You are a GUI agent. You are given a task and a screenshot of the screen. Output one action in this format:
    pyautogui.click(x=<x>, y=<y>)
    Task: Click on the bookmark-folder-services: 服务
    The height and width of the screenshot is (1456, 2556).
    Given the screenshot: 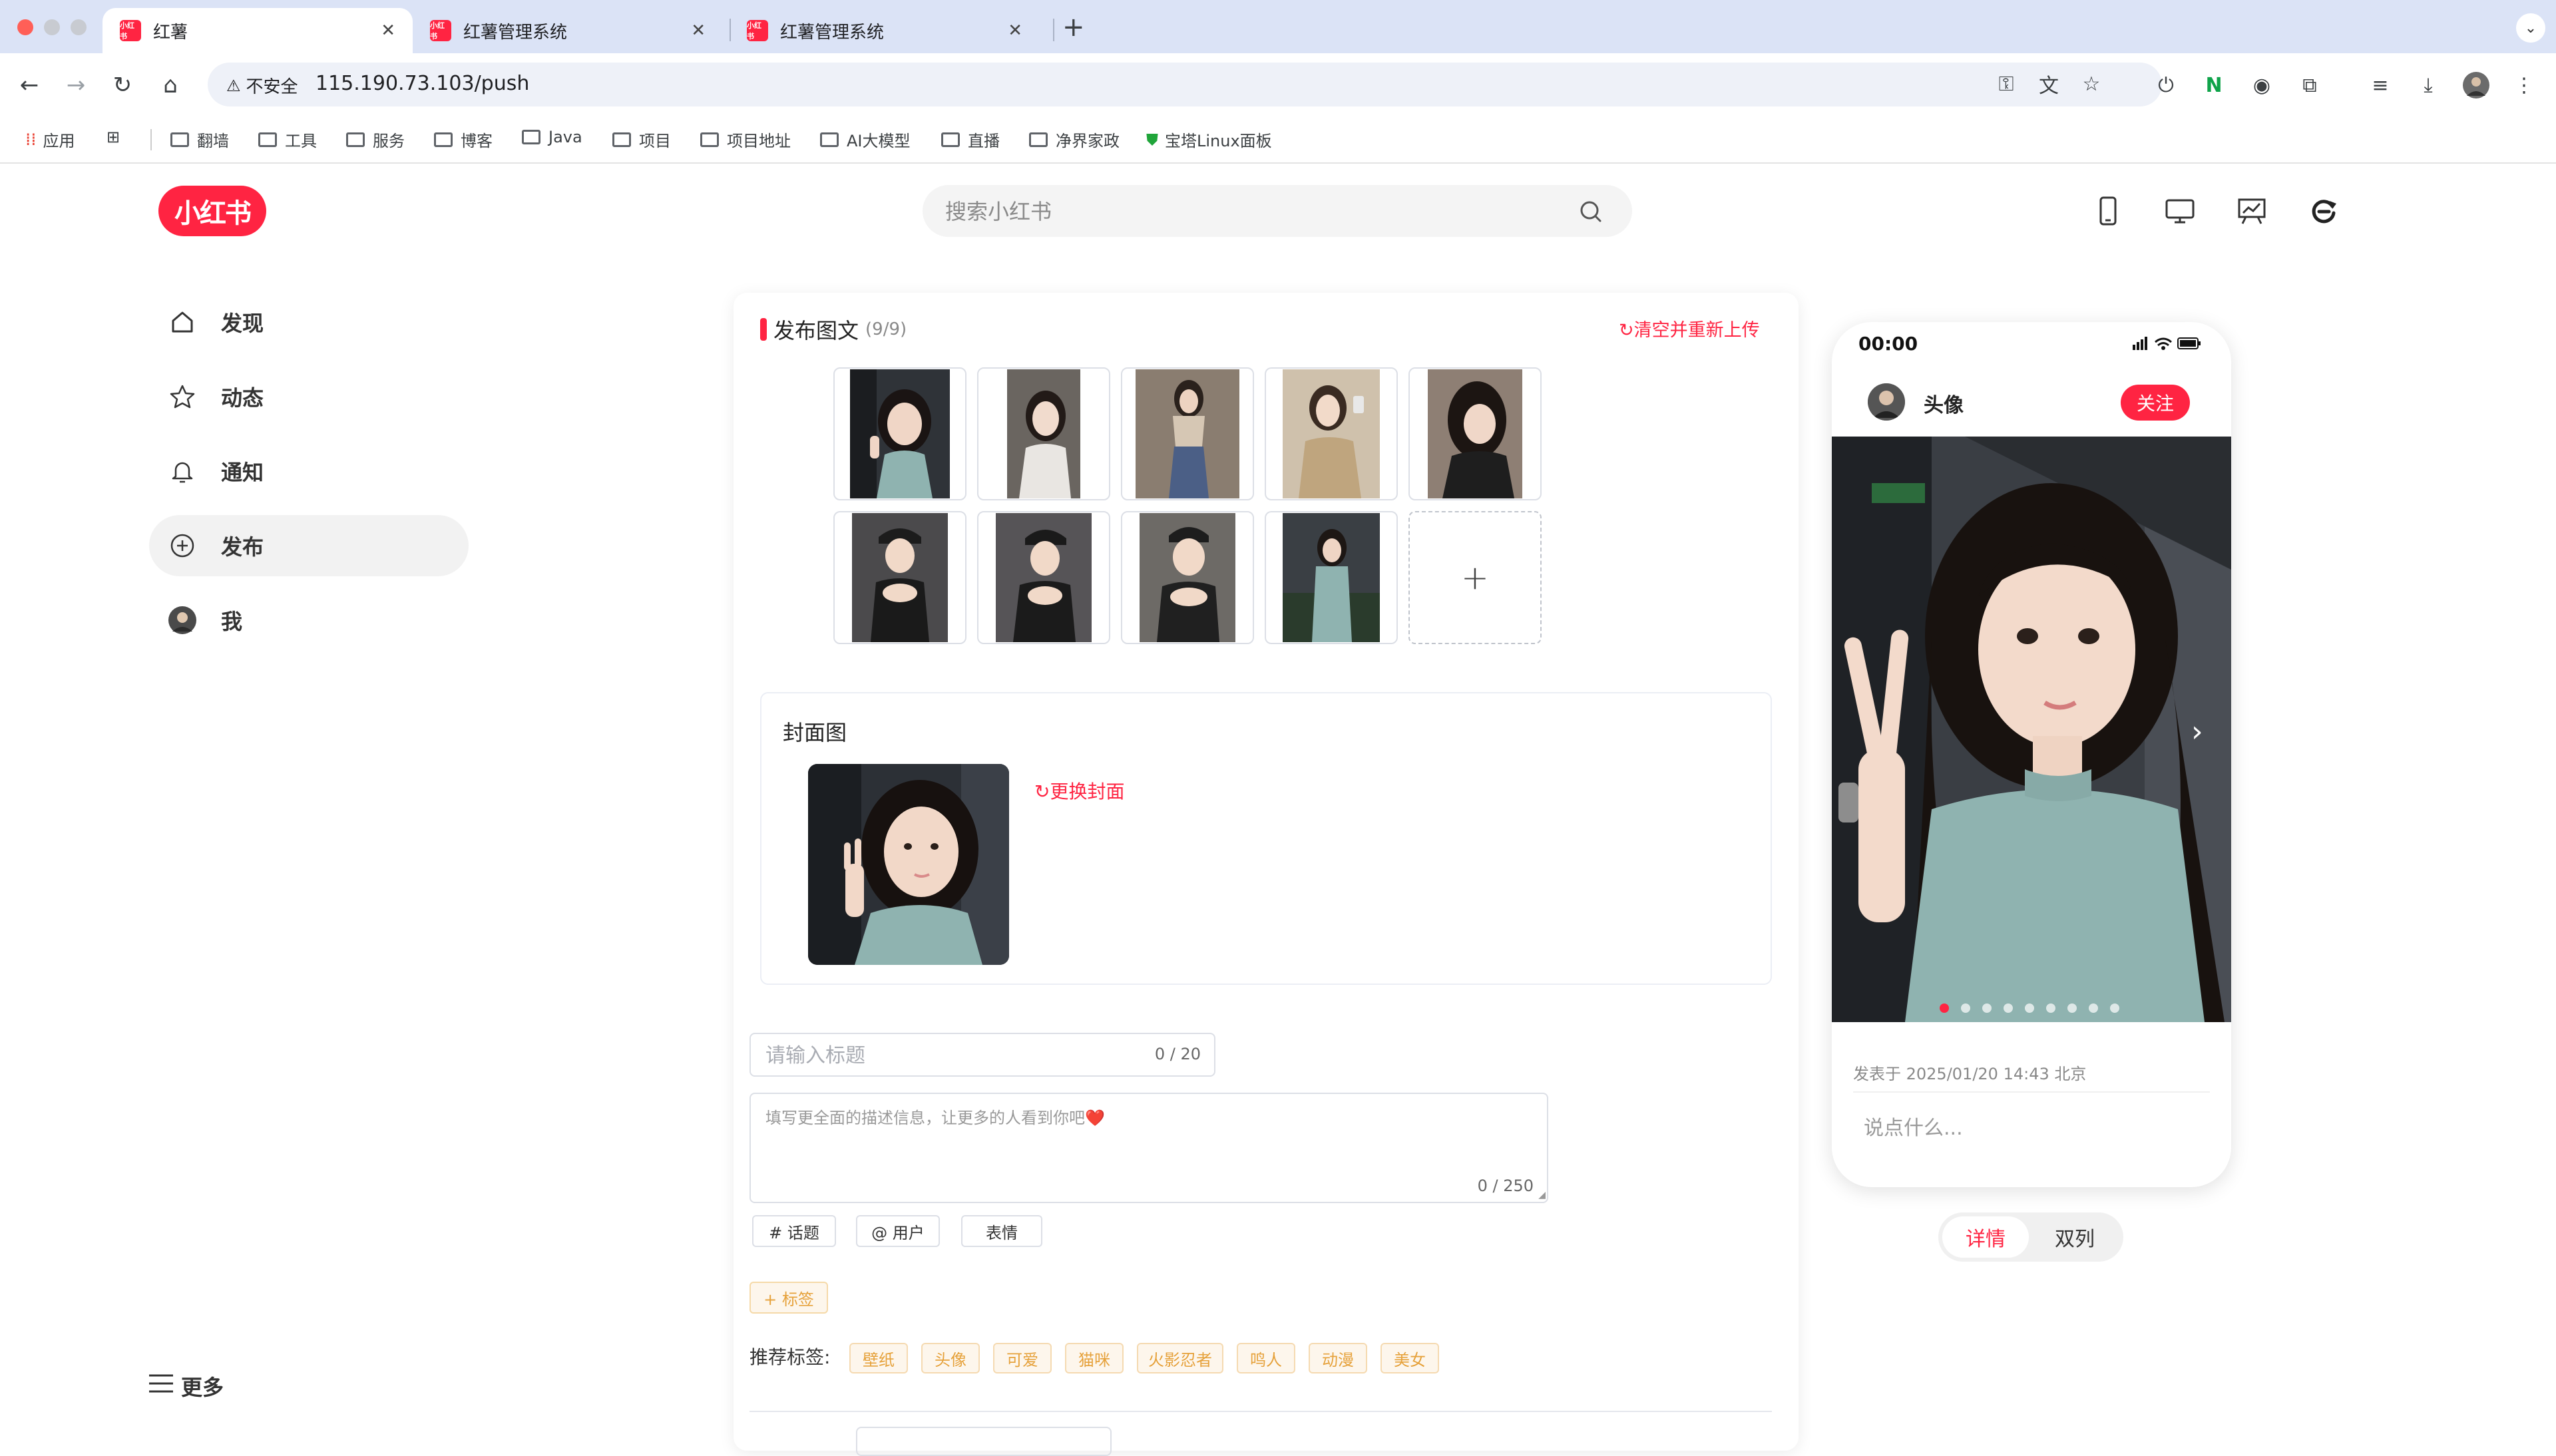 What is the action you would take?
    pyautogui.click(x=375, y=139)
    